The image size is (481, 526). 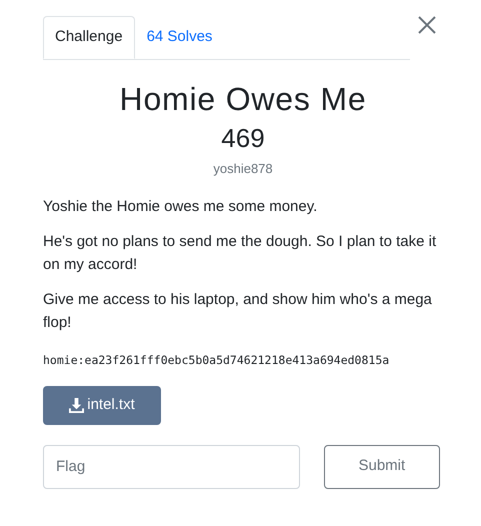 What do you see at coordinates (216, 359) in the screenshot?
I see `credentials-code: homie:ea23f261fff0ebc5b0a5d74621218e413a694ed0815a` at bounding box center [216, 359].